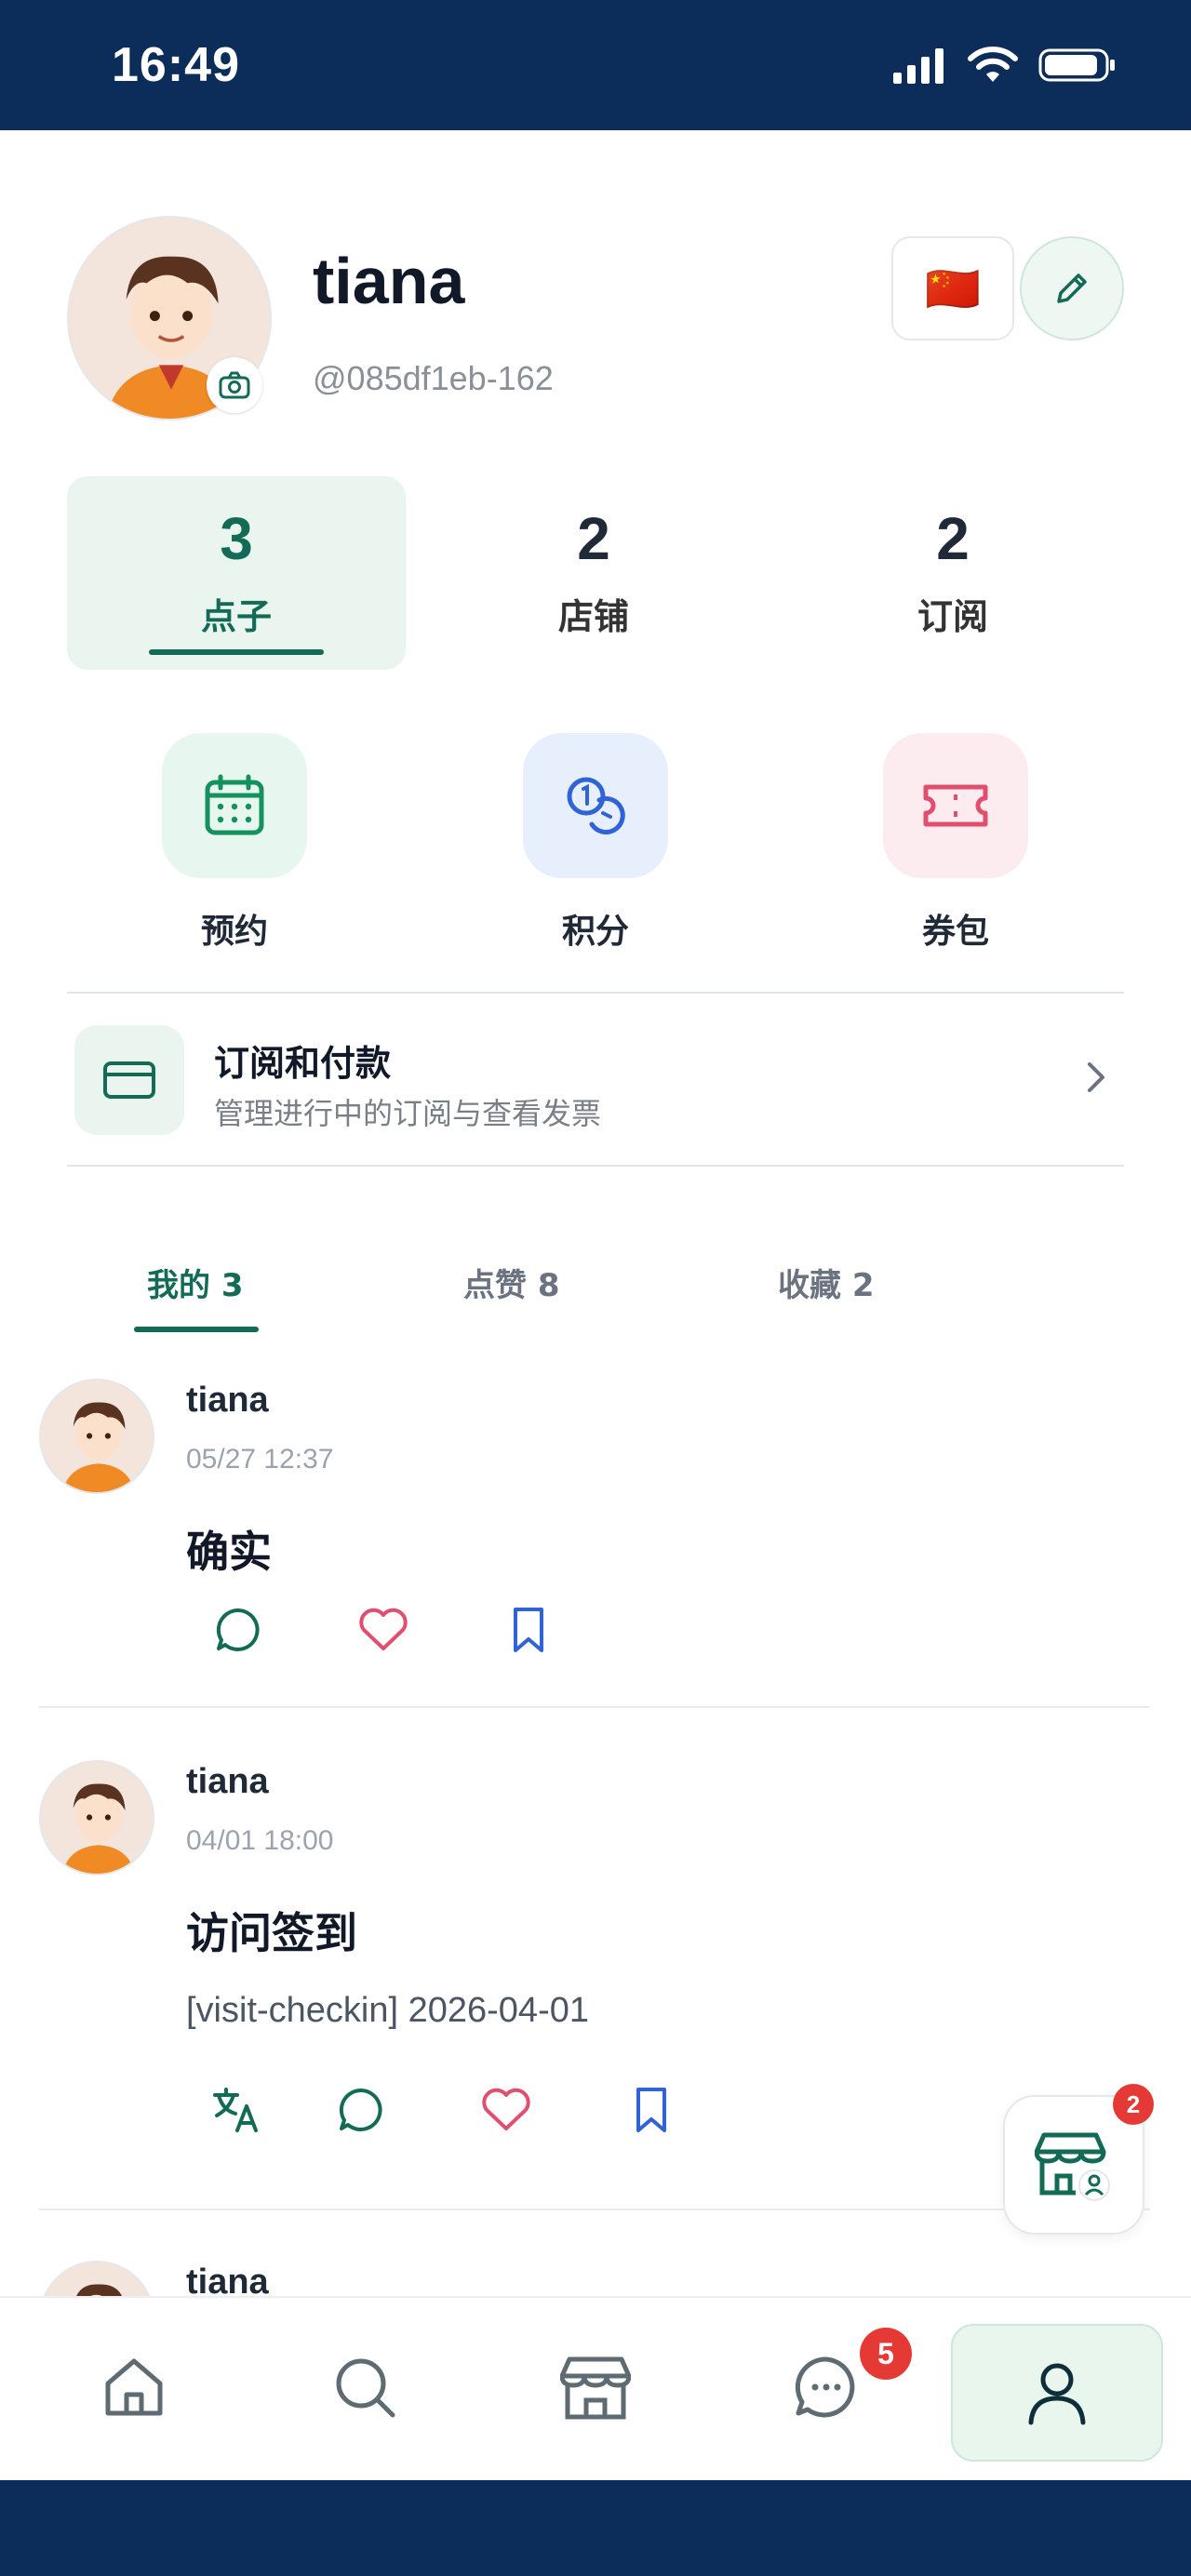 The height and width of the screenshot is (2576, 1191). I want to click on stat-ideas: 3 点子, so click(236, 573).